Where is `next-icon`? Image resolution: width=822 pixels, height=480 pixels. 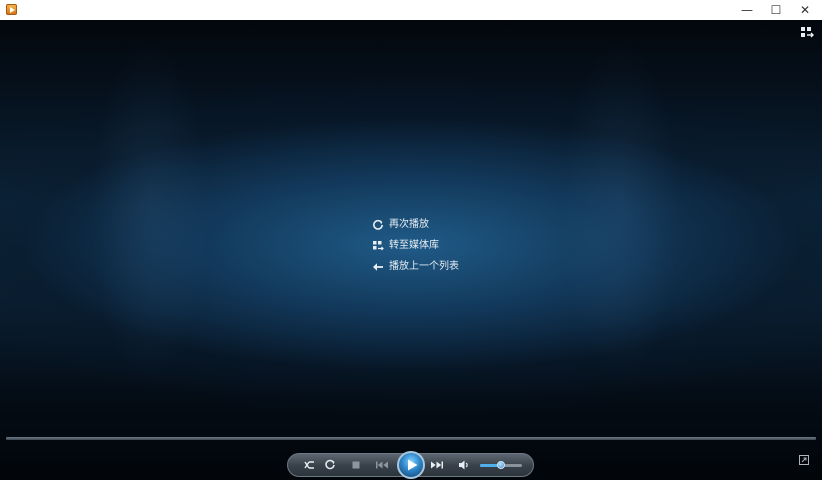
next-icon is located at coordinates (437, 465).